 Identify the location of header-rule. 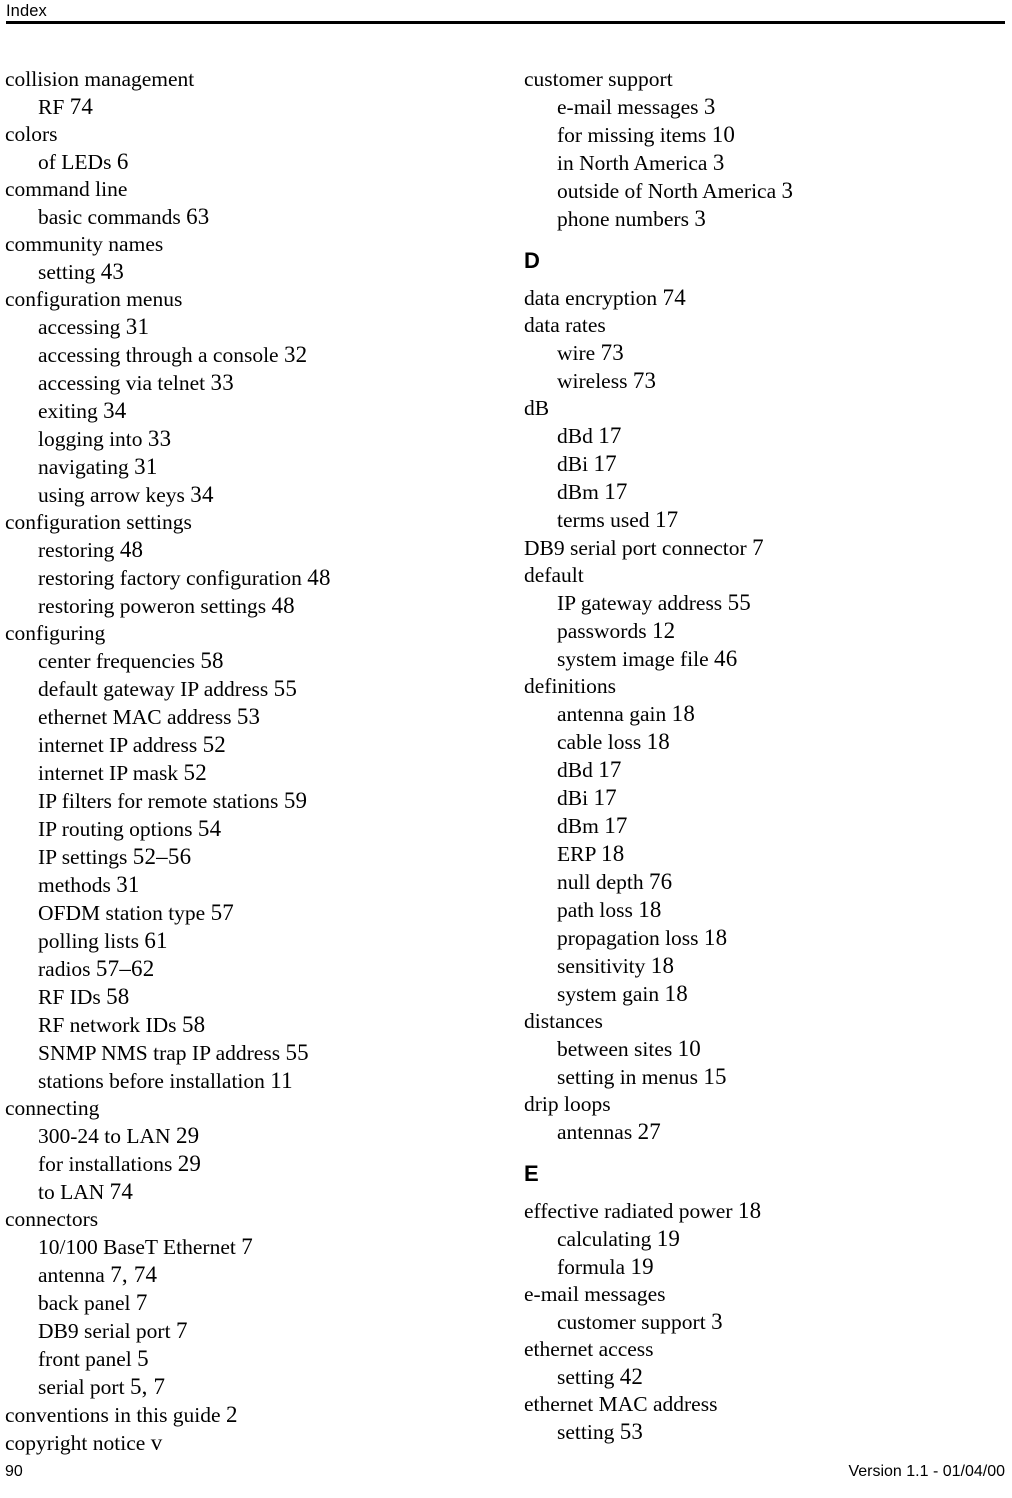
(505, 22).